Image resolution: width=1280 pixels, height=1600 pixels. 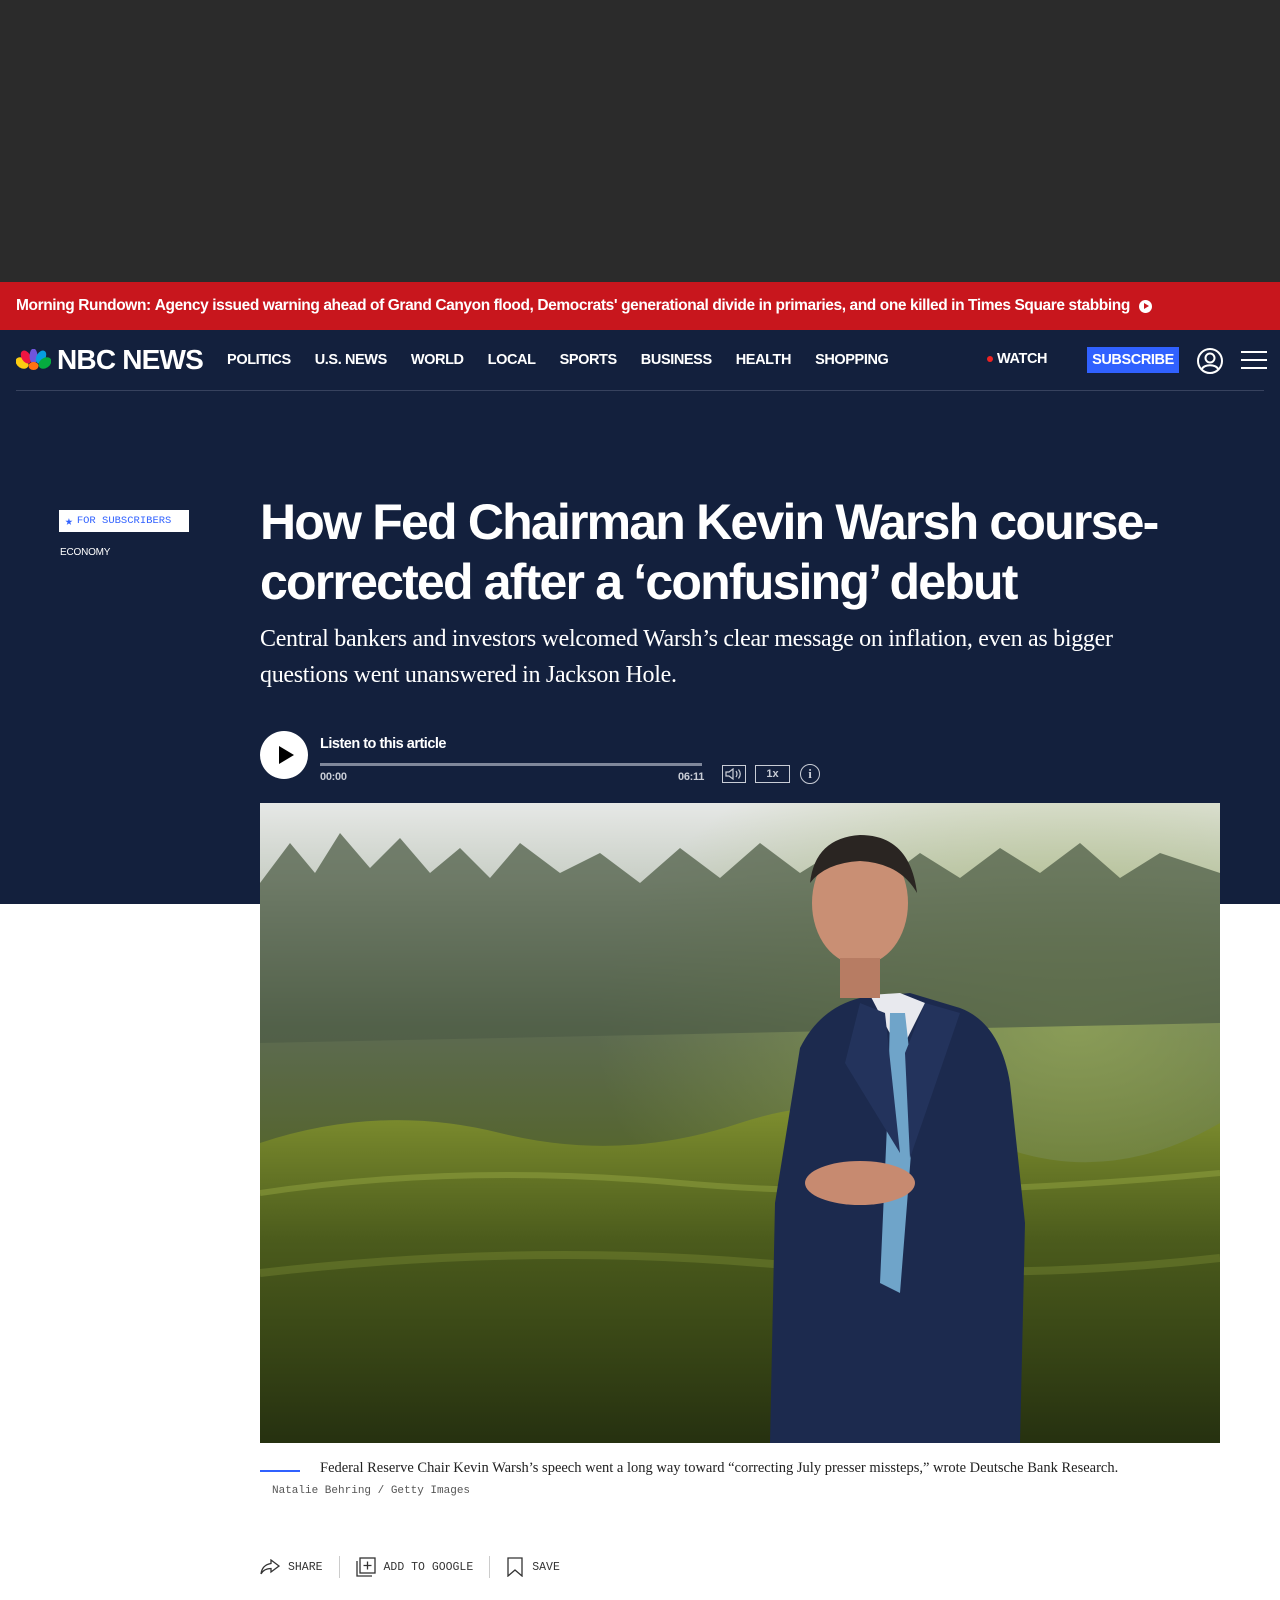 I want to click on image-credit: Natalie Behring / Getty Images, so click(x=371, y=1491).